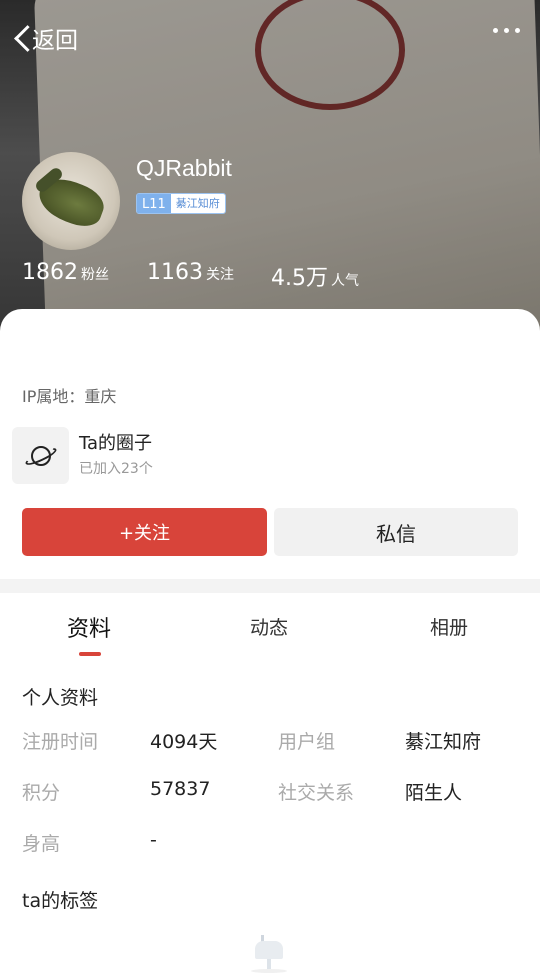 Image resolution: width=540 pixels, height=977 pixels. What do you see at coordinates (396, 532) in the screenshot?
I see `message-button: 私信` at bounding box center [396, 532].